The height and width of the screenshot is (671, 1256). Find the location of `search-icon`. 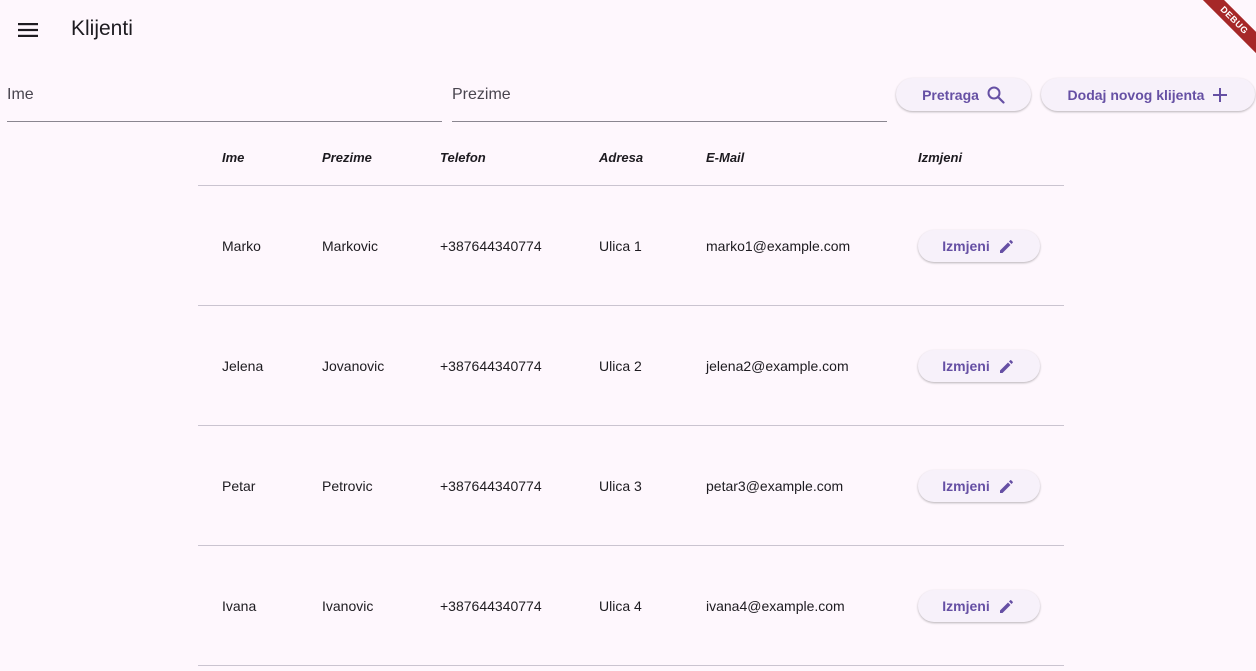

search-icon is located at coordinates (996, 95).